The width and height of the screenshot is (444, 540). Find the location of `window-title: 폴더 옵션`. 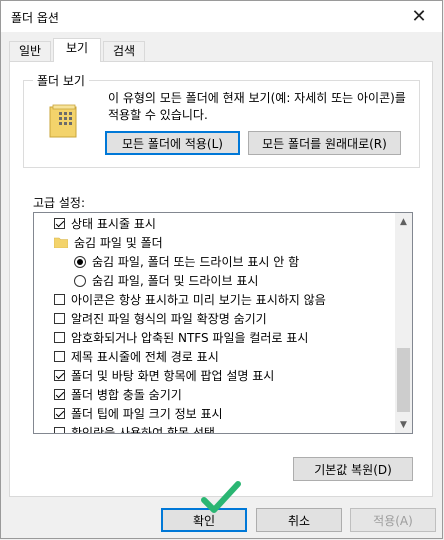

window-title: 폴더 옵션 is located at coordinates (35, 18).